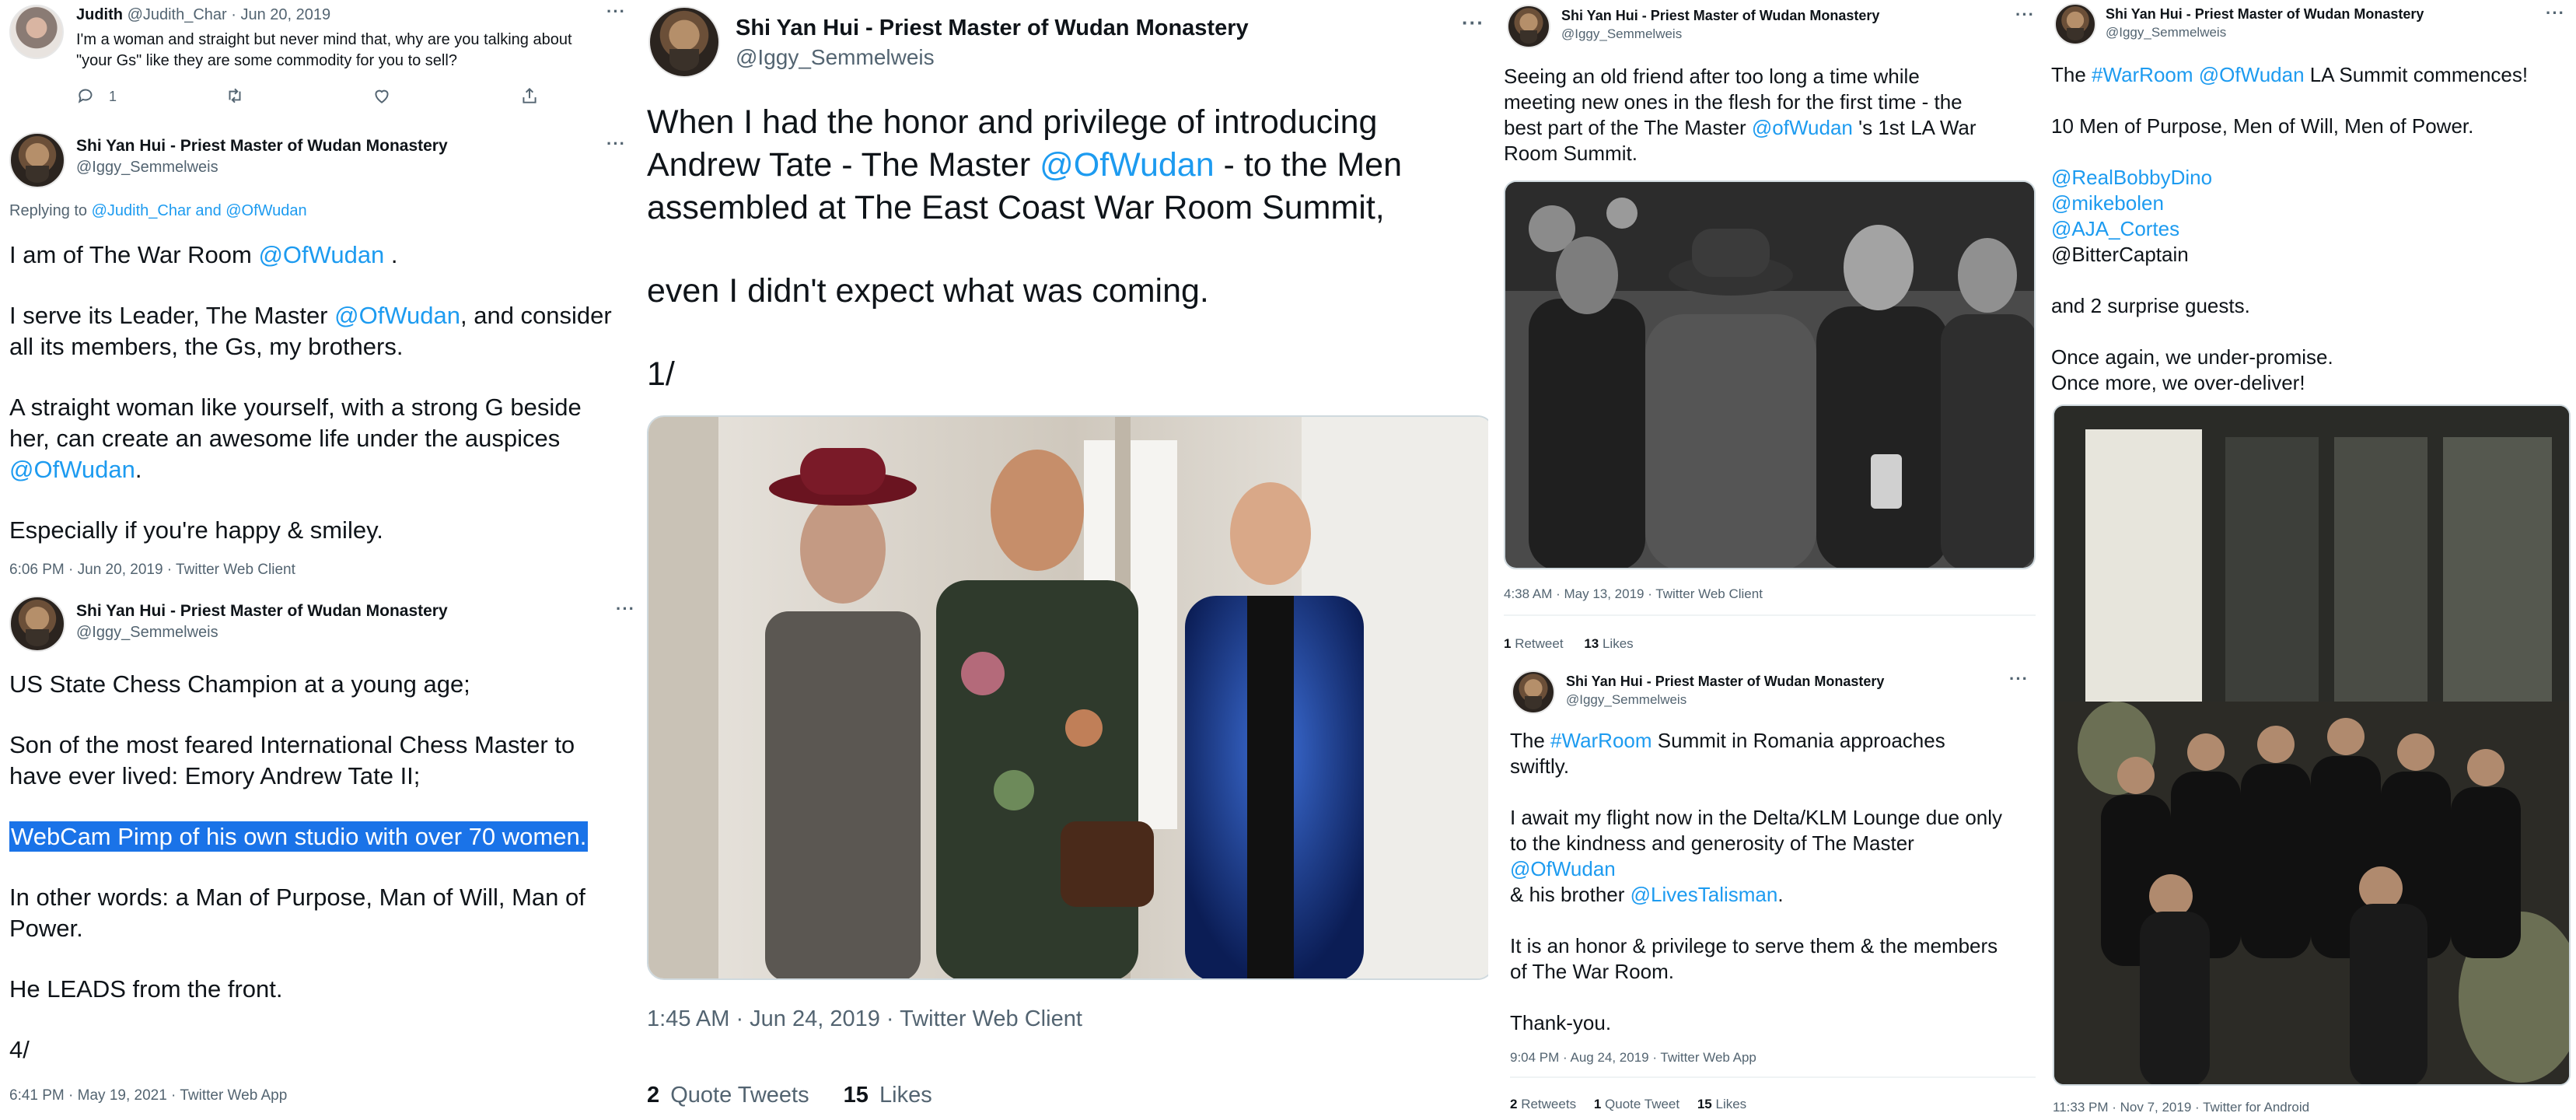  What do you see at coordinates (1597, 1104) in the screenshot?
I see `quote-count: 1` at bounding box center [1597, 1104].